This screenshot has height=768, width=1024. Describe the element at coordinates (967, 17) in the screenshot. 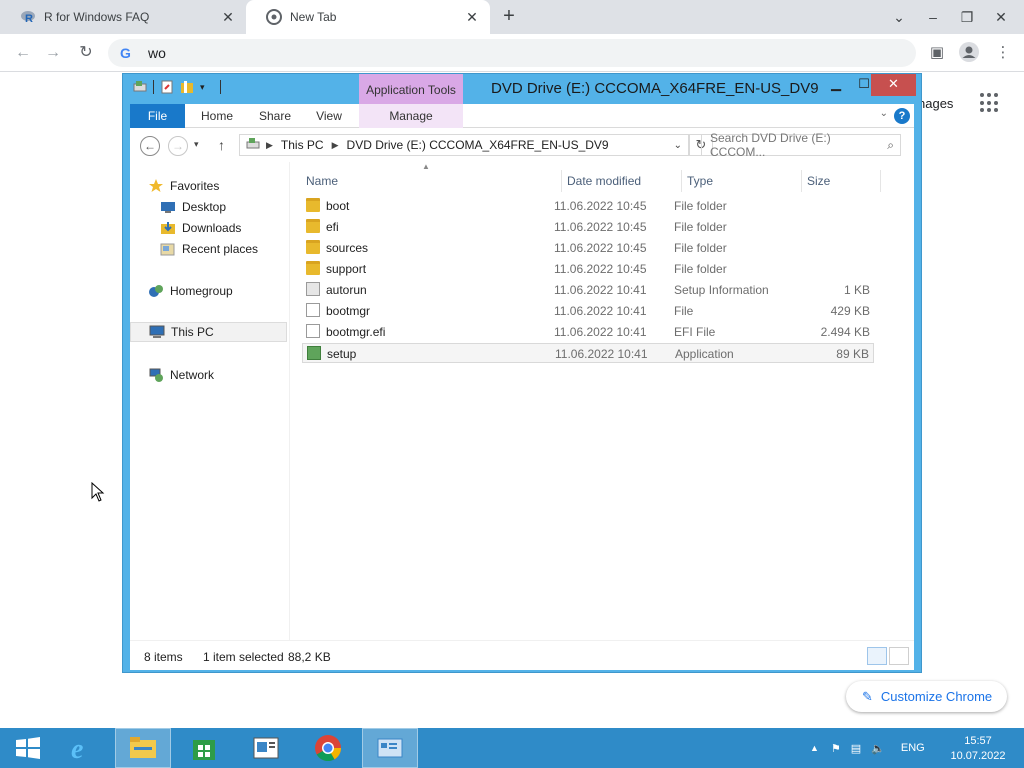

I see `restore-icon: ❐` at that location.